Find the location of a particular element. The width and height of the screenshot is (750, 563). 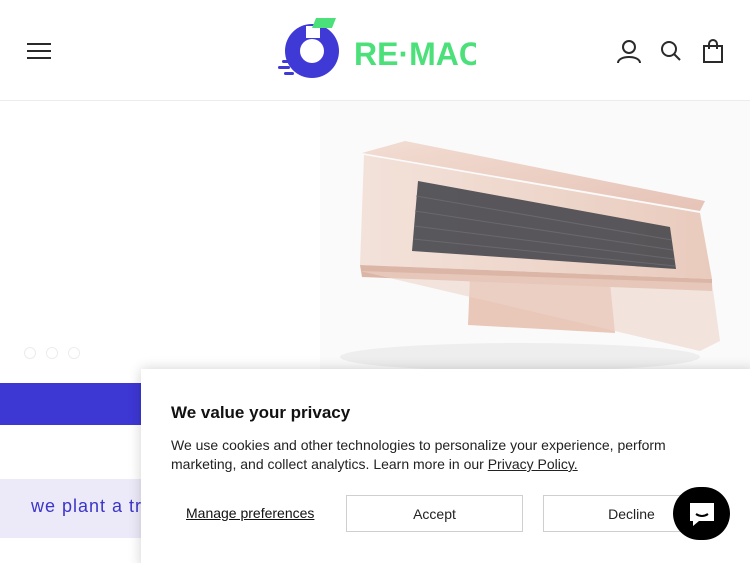

accept-button: Accept is located at coordinates (434, 513).